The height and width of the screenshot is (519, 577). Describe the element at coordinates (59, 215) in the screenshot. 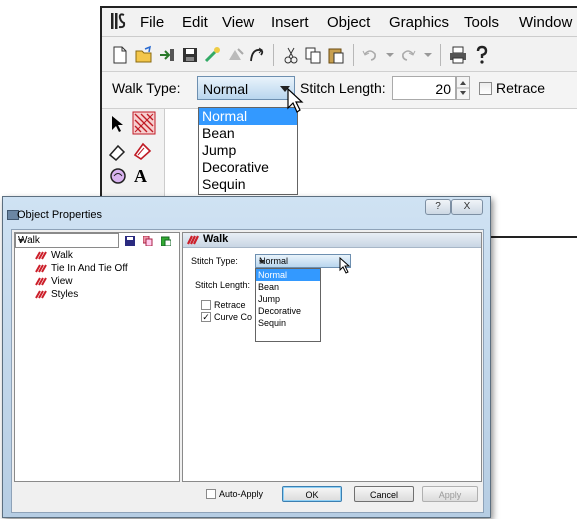

I see `dialog-title: Object Properties` at that location.